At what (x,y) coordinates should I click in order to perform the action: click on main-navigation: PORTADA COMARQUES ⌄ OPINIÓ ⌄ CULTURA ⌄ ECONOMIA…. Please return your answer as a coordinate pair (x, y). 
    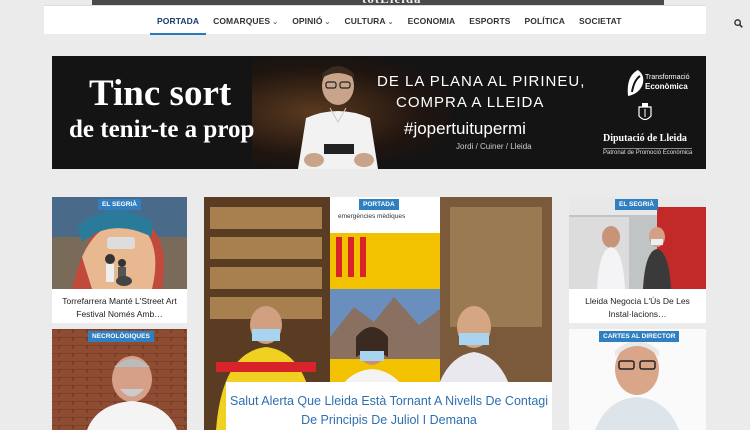
    Looking at the image, I should click on (393, 20).